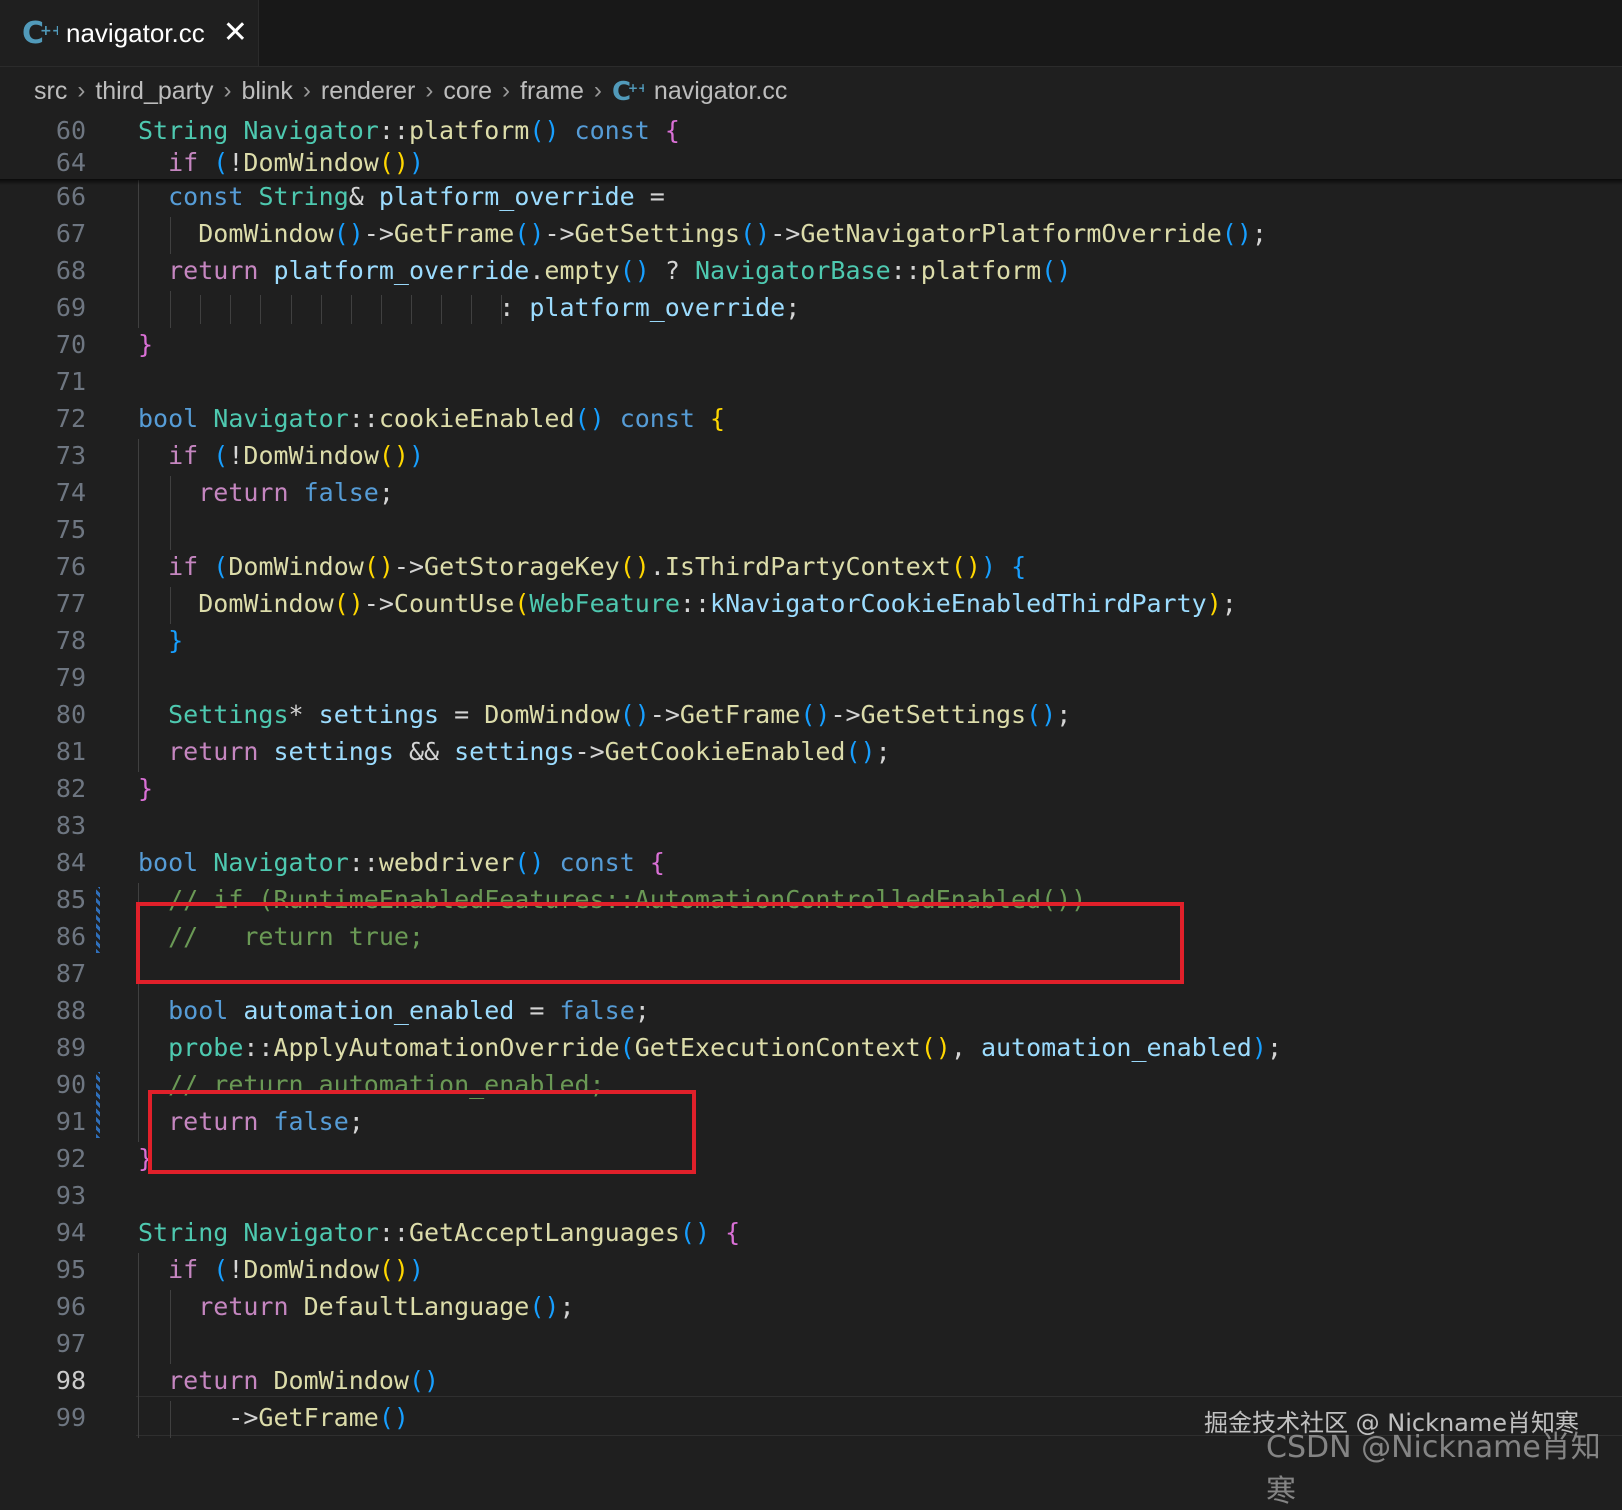 This screenshot has width=1622, height=1510. I want to click on code-line: 93, so click(811, 1196).